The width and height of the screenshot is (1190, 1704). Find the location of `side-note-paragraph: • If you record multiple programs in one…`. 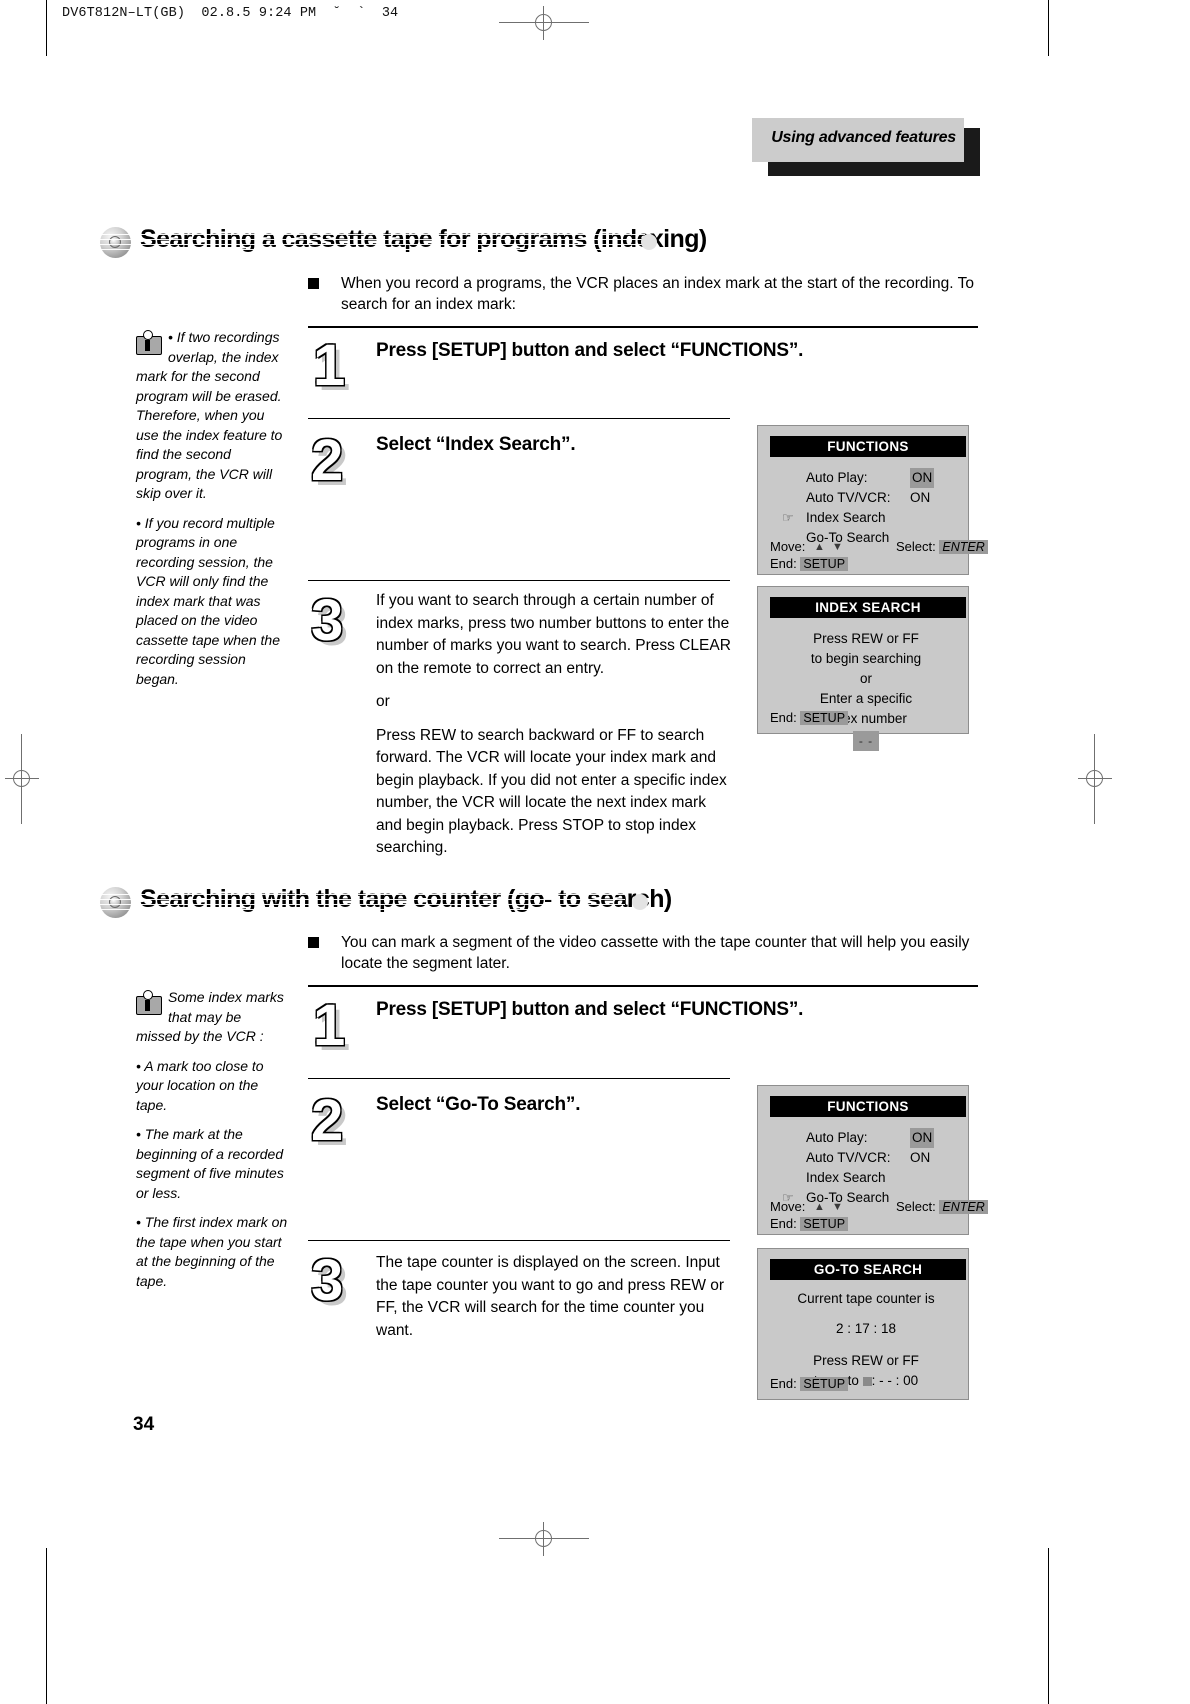

side-note-paragraph: • If you record multiple programs in one… is located at coordinates (208, 600).